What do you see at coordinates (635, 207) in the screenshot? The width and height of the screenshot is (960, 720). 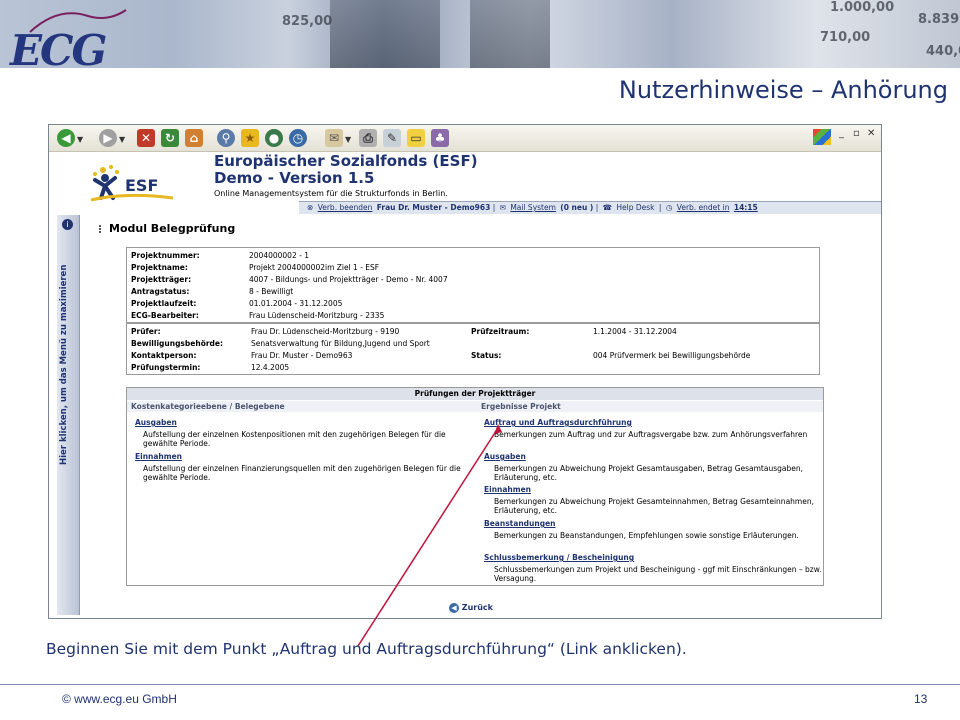 I see `helpdesk-label: Help Desk` at bounding box center [635, 207].